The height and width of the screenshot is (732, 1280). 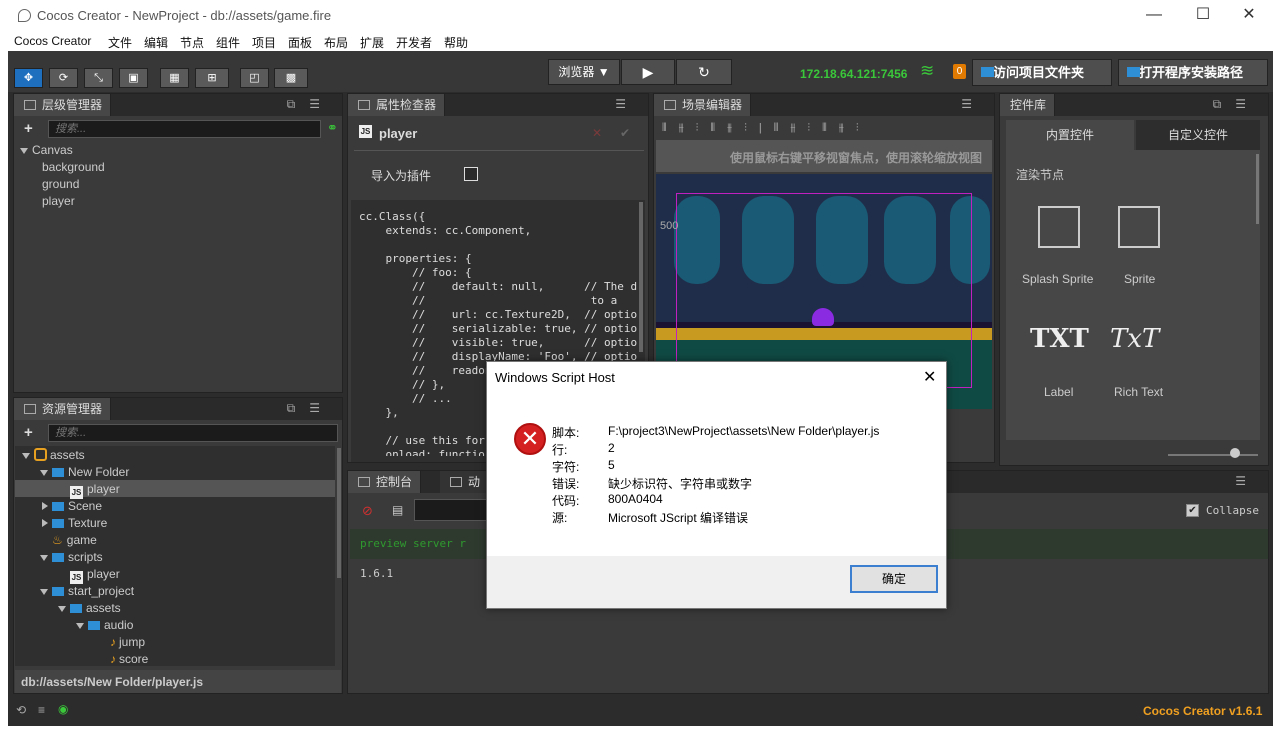 What do you see at coordinates (641, 277) in the screenshot?
I see `code-scrollbar` at bounding box center [641, 277].